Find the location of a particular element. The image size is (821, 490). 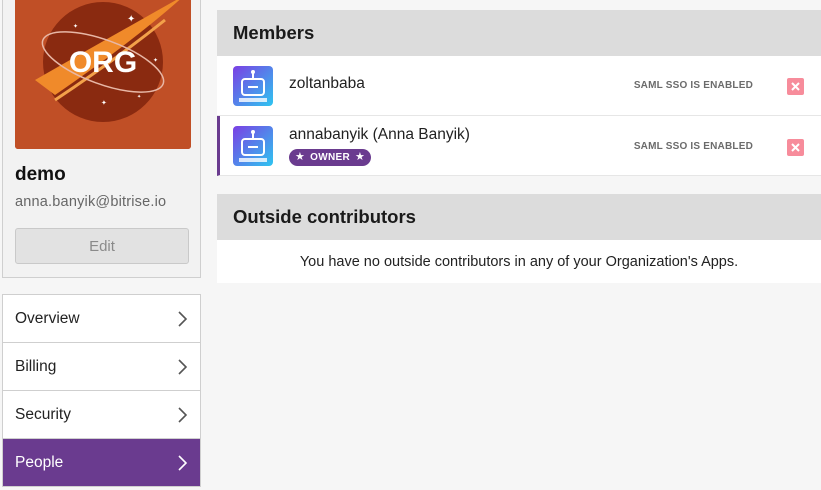

svg-text: ORG is located at coordinates (103, 62).